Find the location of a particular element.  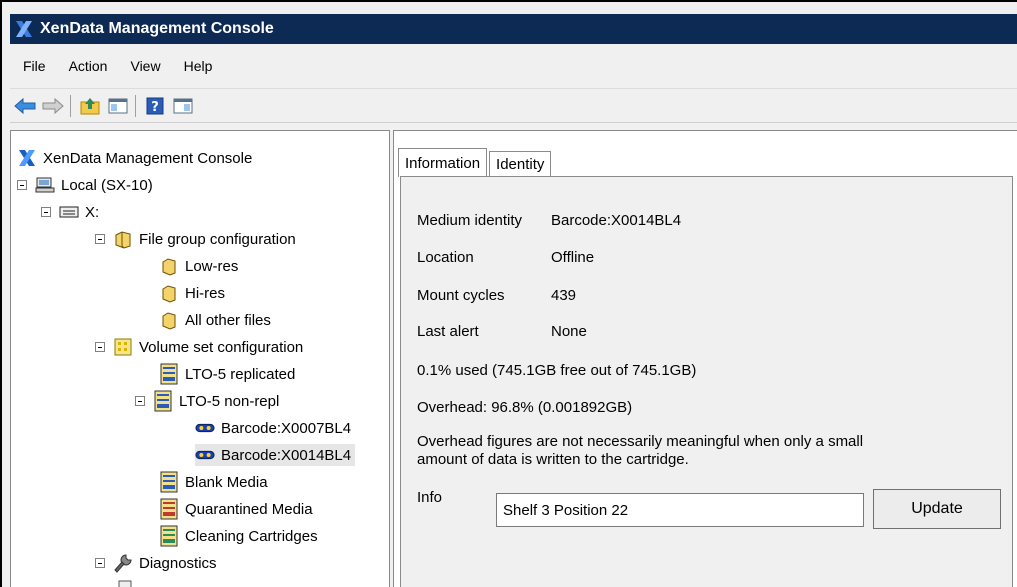

location-label: Location is located at coordinates (445, 257).